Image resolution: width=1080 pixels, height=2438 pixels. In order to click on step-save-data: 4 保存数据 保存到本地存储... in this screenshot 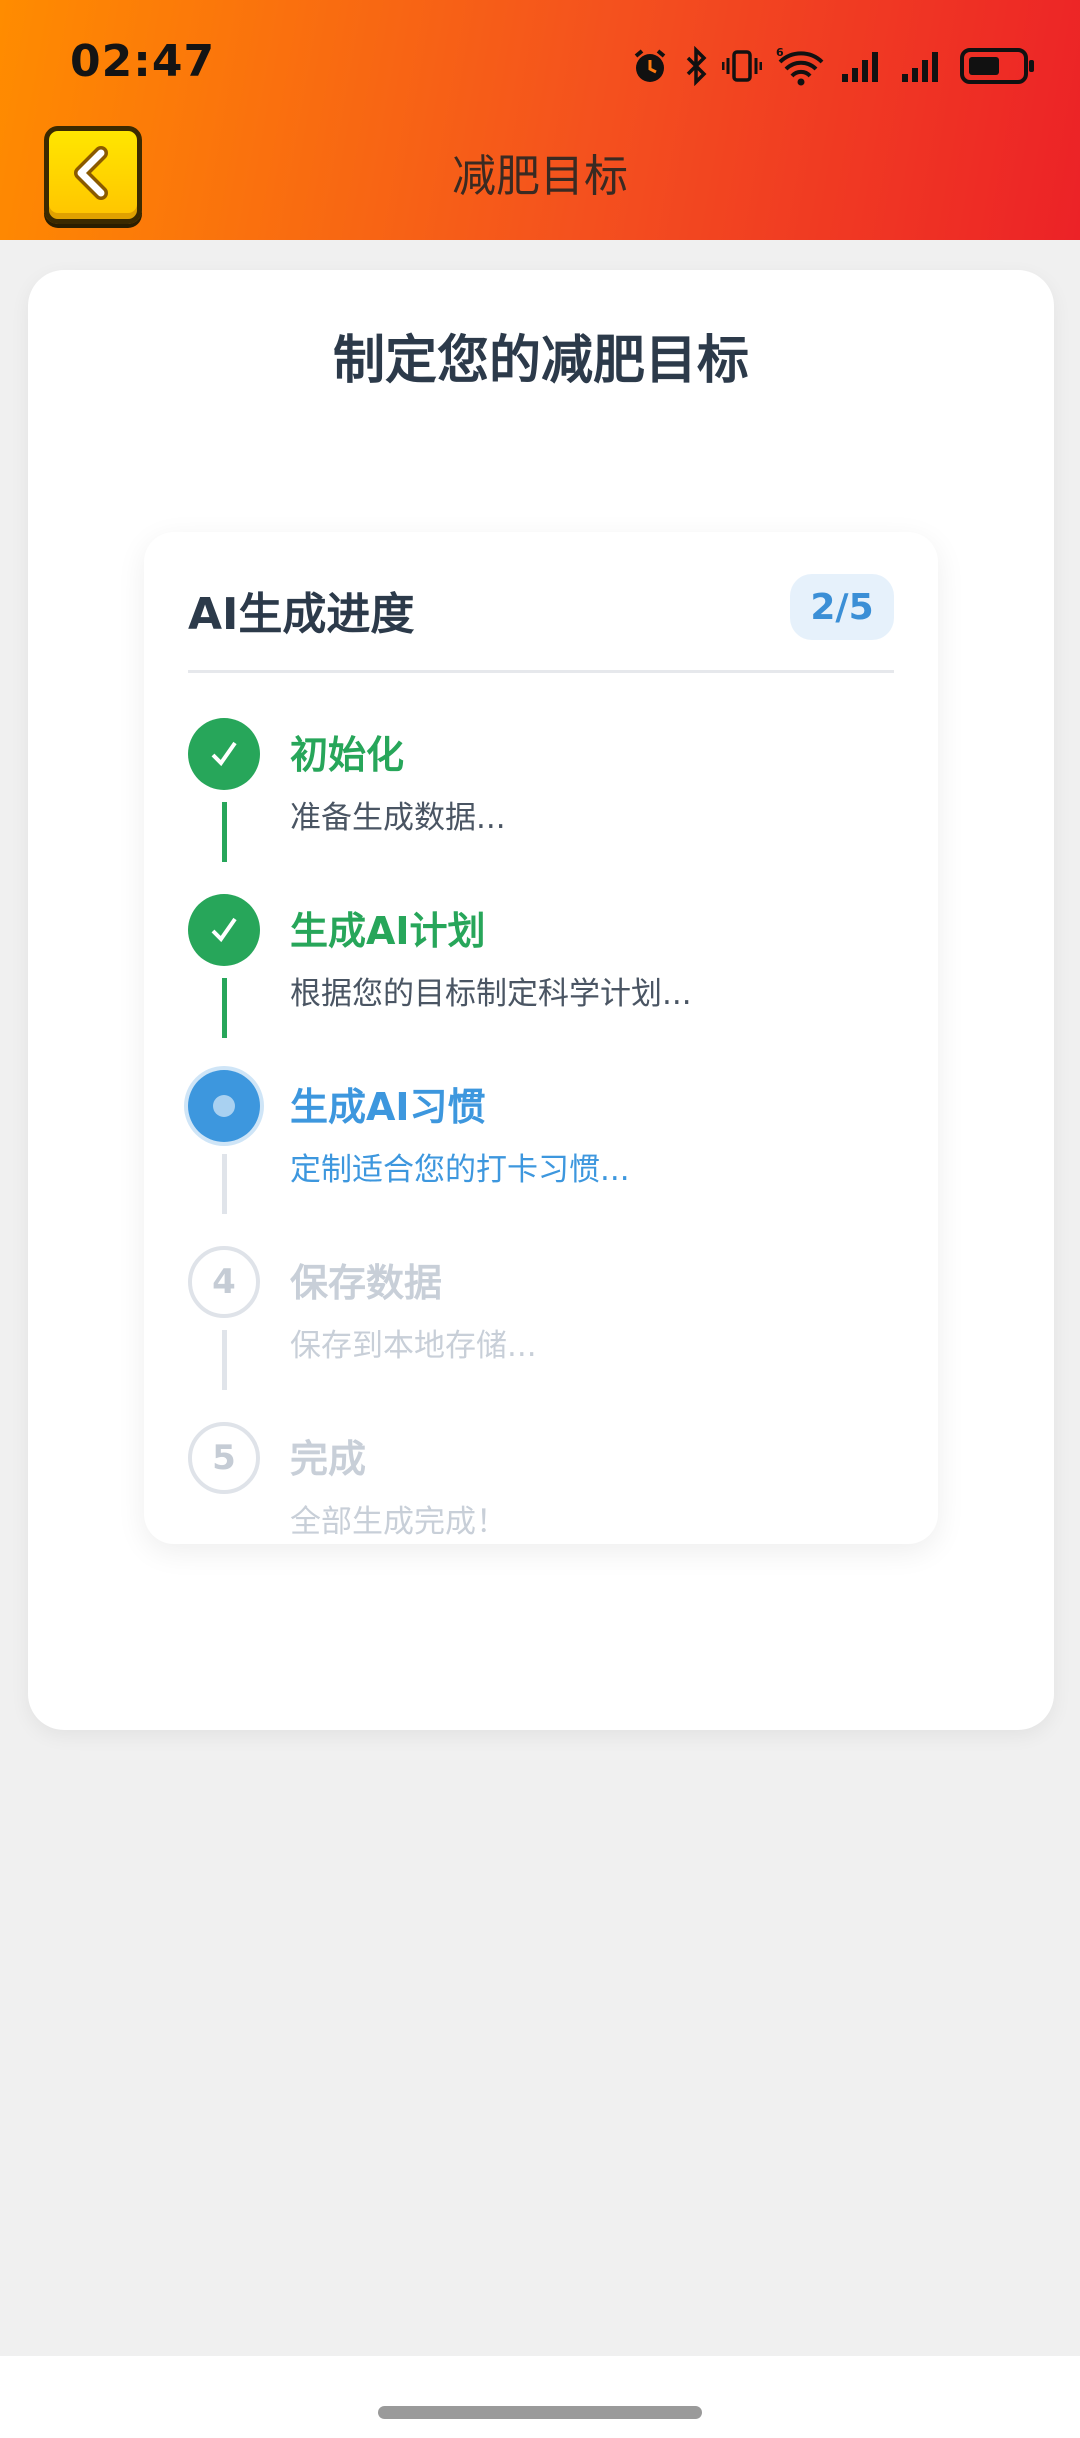, I will do `click(541, 1334)`.